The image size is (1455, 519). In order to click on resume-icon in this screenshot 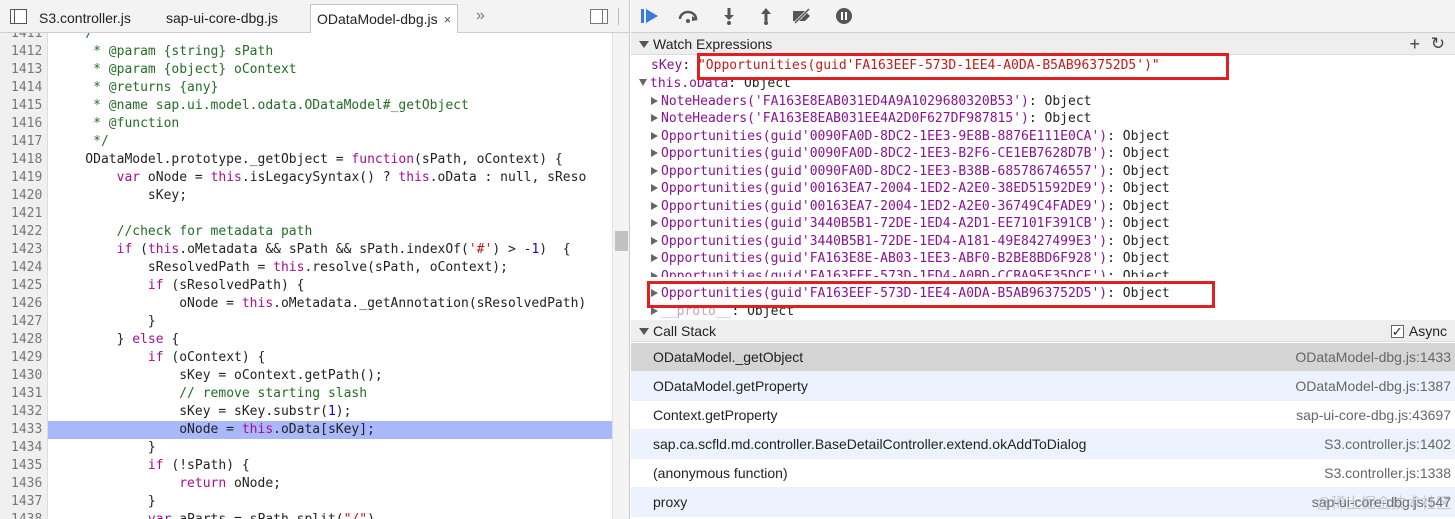, I will do `click(650, 16)`.